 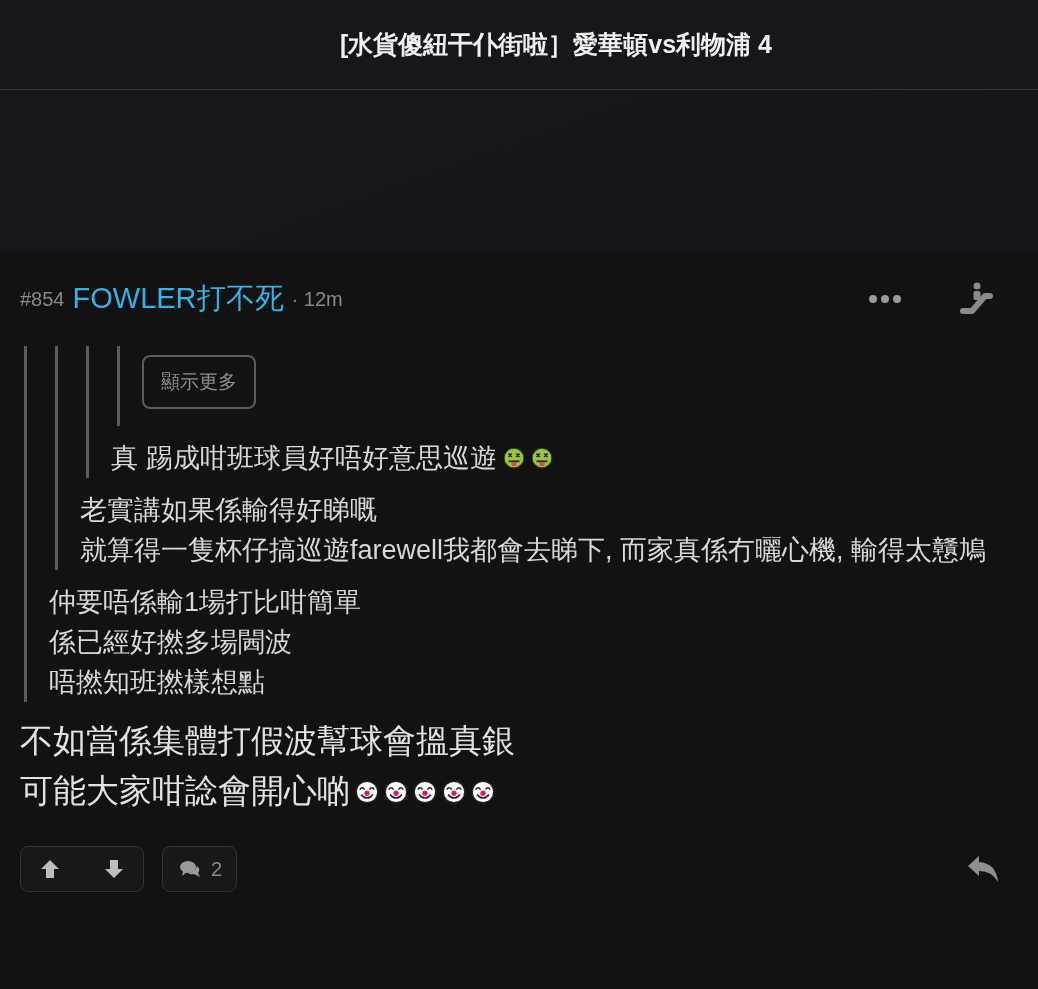 What do you see at coordinates (114, 869) in the screenshot?
I see `downvote-icon` at bounding box center [114, 869].